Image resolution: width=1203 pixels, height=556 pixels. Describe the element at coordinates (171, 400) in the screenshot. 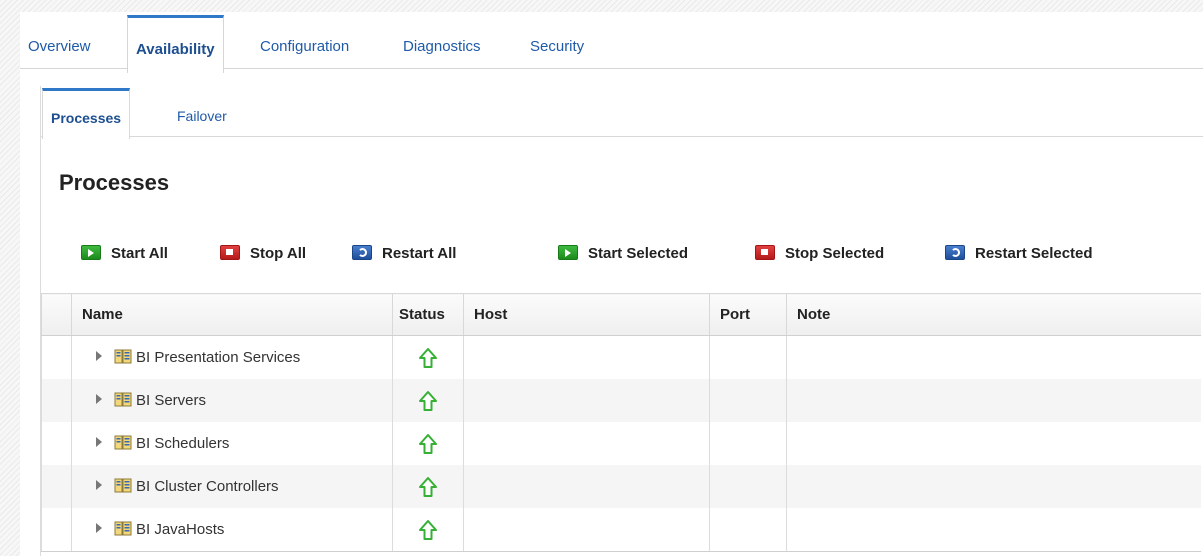

I see `process-name: BI Servers` at that location.